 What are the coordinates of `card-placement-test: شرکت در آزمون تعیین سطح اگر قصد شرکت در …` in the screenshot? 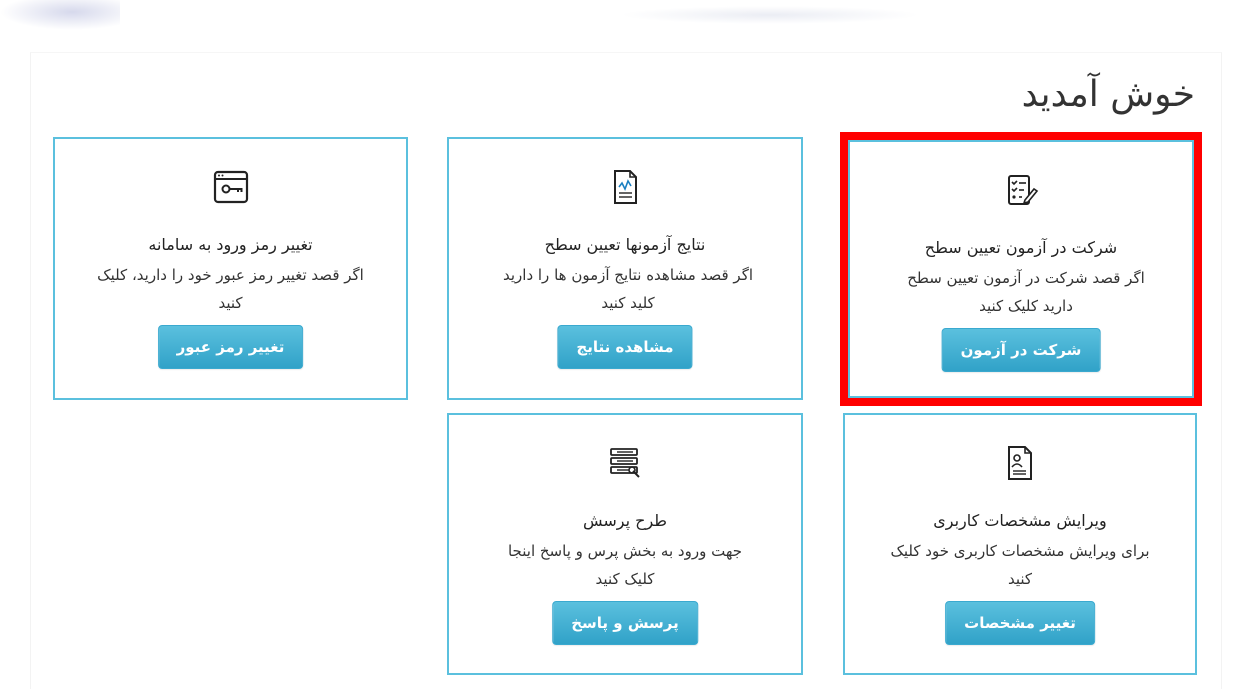 It's located at (1021, 269).